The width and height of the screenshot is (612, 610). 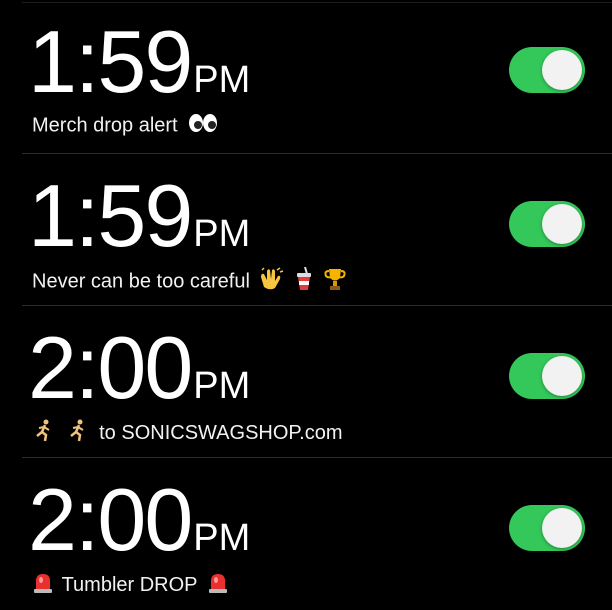 I want to click on cup-with-straw-icon, so click(x=304, y=281).